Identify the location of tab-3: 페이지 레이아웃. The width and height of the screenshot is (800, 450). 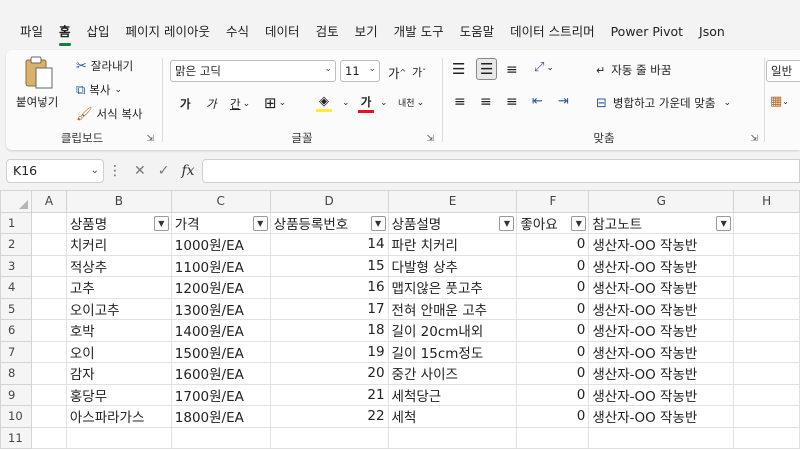
(168, 32).